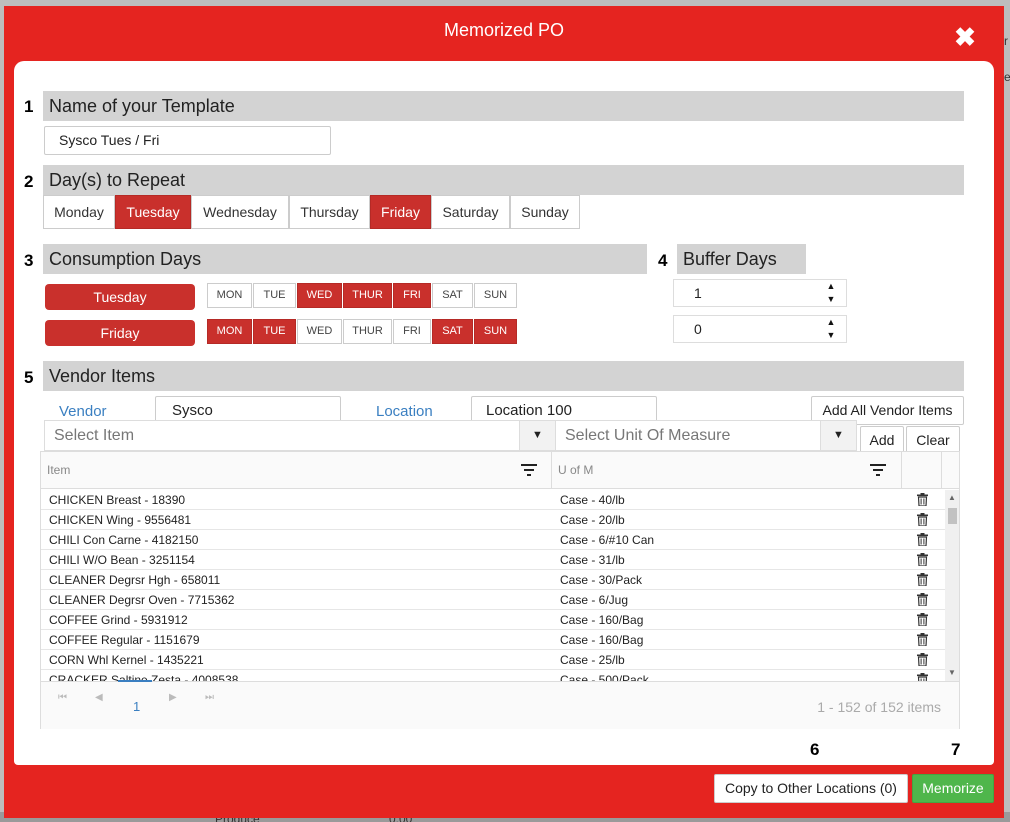 The image size is (1010, 822). I want to click on row-uom: Case - 31/lb, so click(592, 560).